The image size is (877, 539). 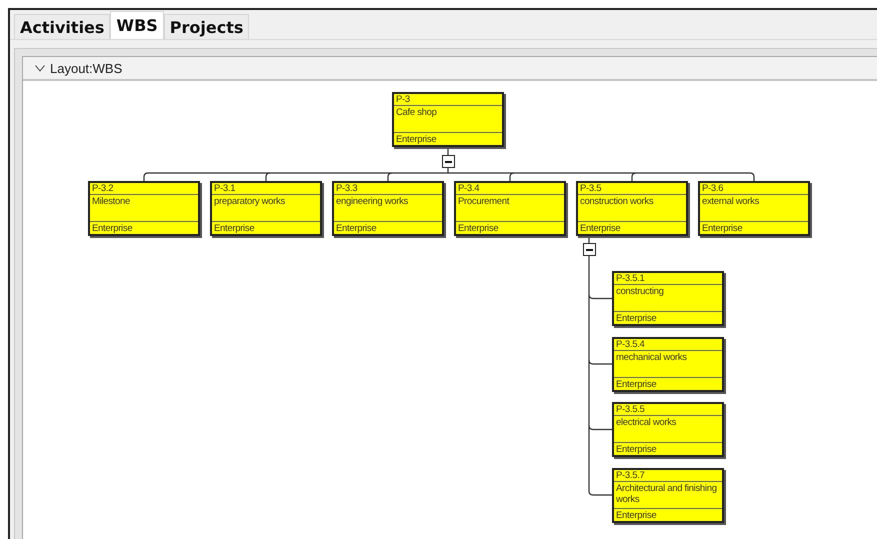 What do you see at coordinates (448, 119) in the screenshot?
I see `wbs-node: P-3 Cafe shop Enterprise` at bounding box center [448, 119].